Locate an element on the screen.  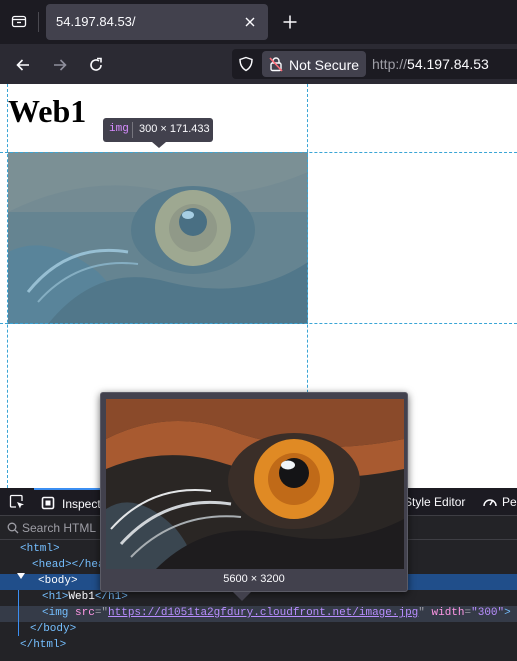
inspector-icon is located at coordinates (48, 503).